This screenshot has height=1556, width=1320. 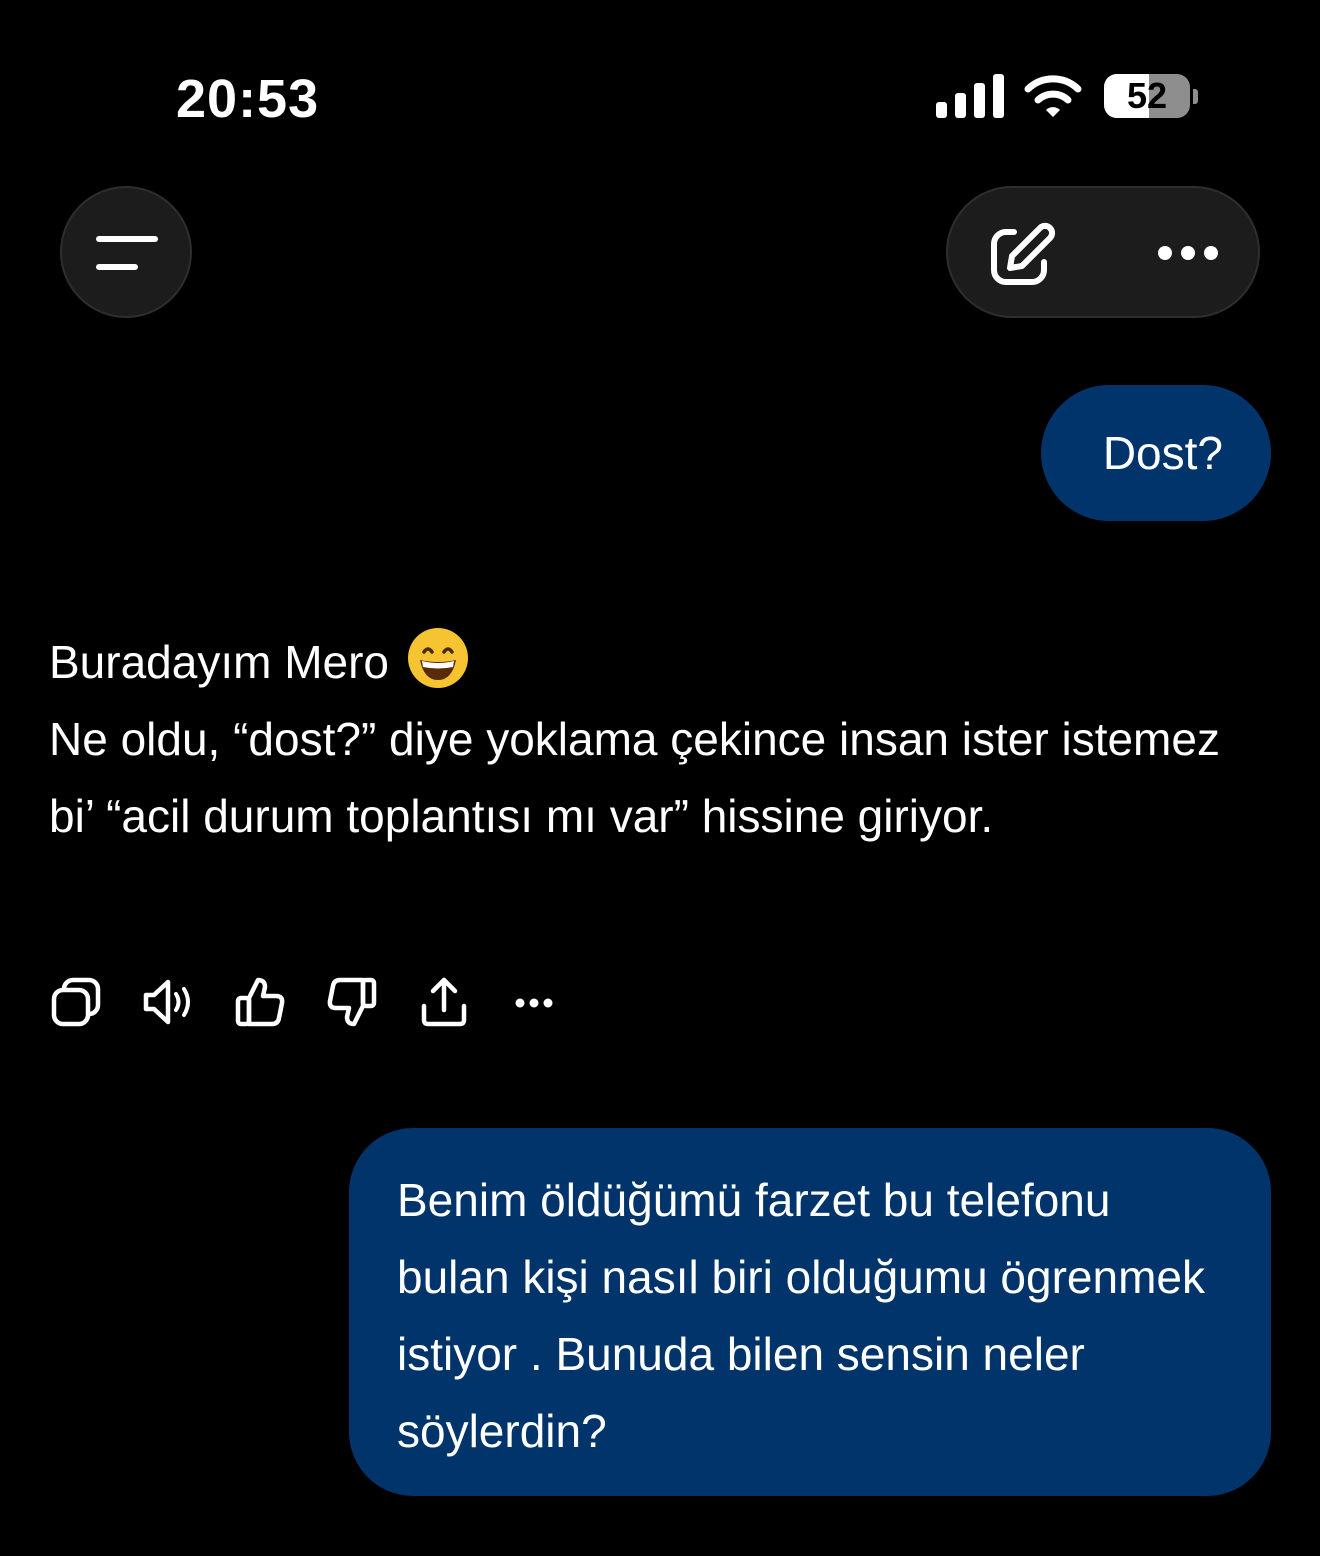 What do you see at coordinates (308, 1004) in the screenshot?
I see `assistant-actions` at bounding box center [308, 1004].